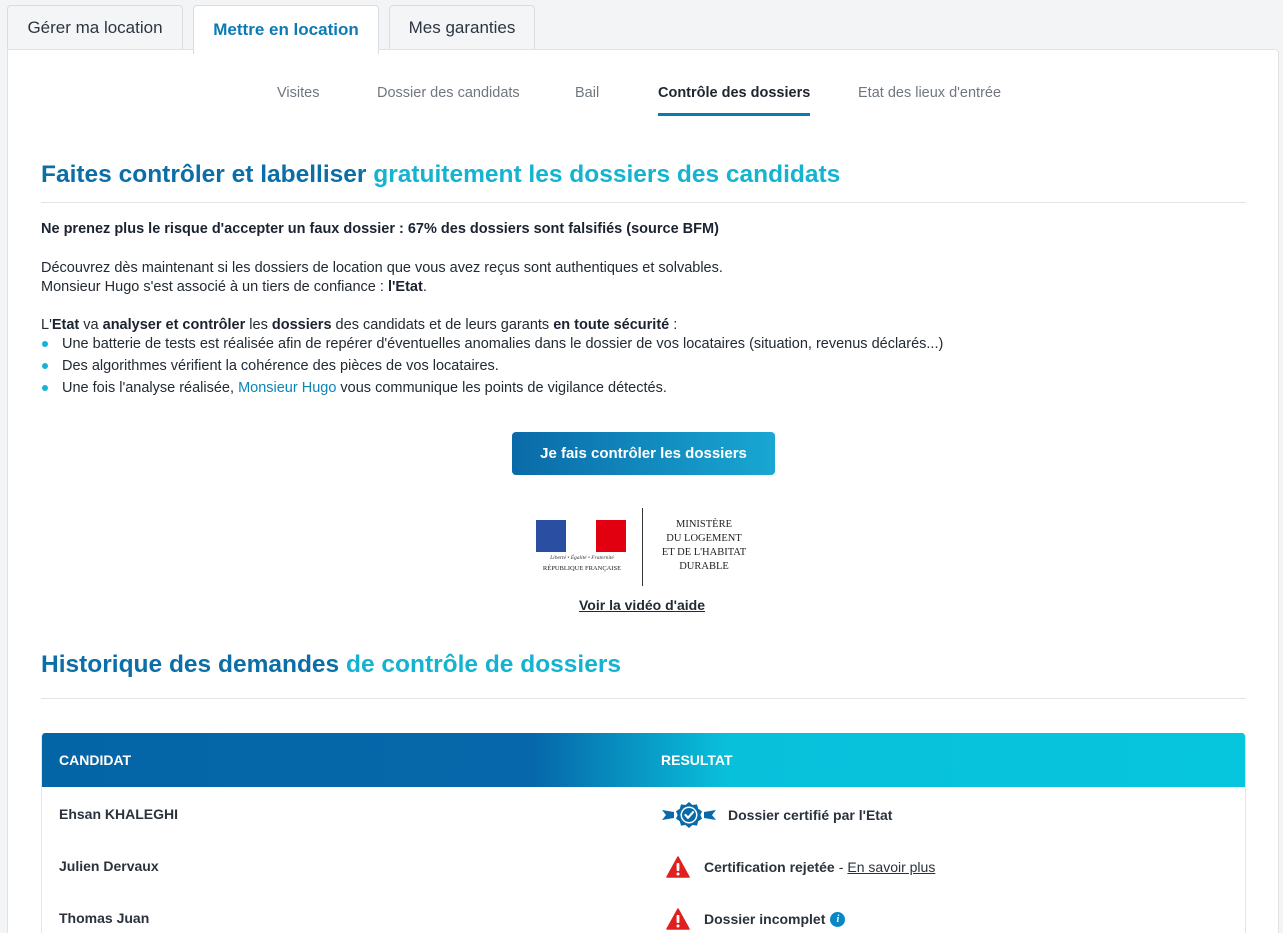  I want to click on subnav-etat-des-lieux: Etat des lieux d'entrée, so click(929, 93).